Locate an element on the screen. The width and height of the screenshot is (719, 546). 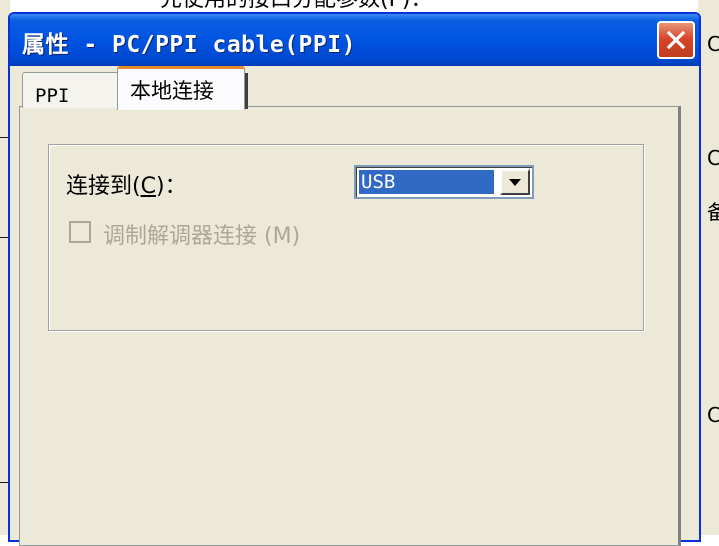
chevron-down-icon is located at coordinates (515, 182).